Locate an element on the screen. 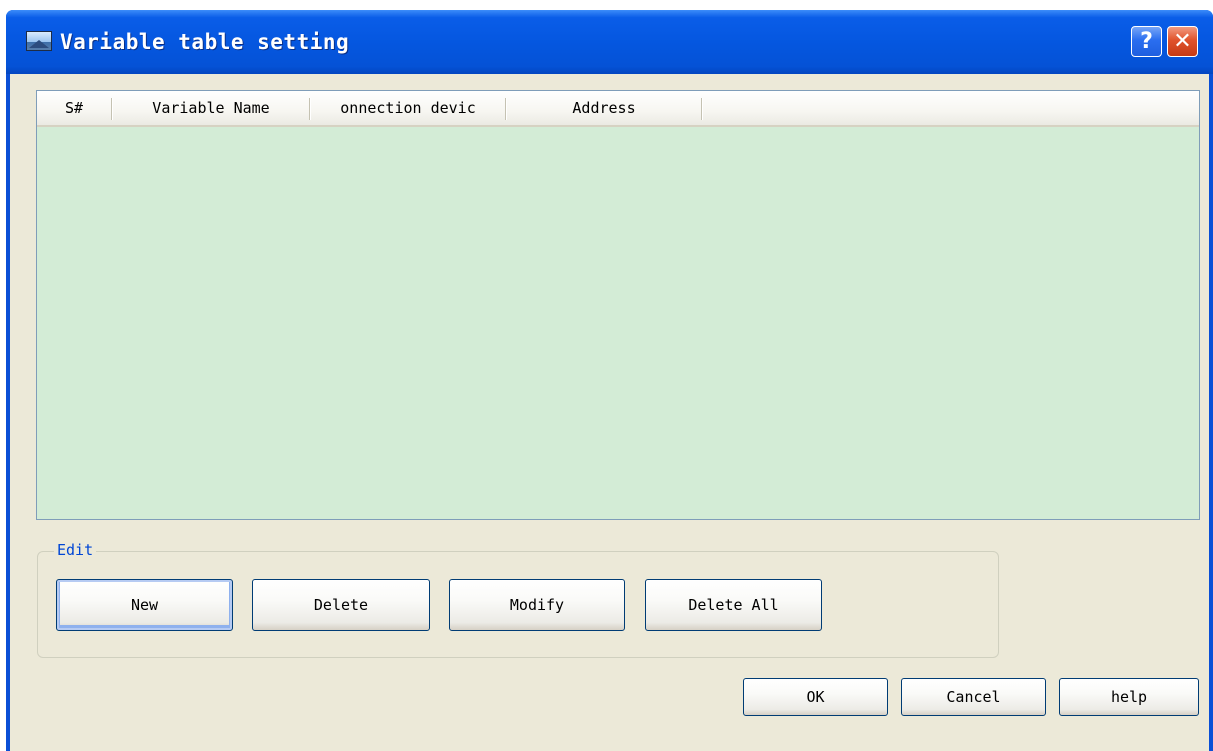 This screenshot has width=1213, height=751. column-header-serial: S# is located at coordinates (74, 108).